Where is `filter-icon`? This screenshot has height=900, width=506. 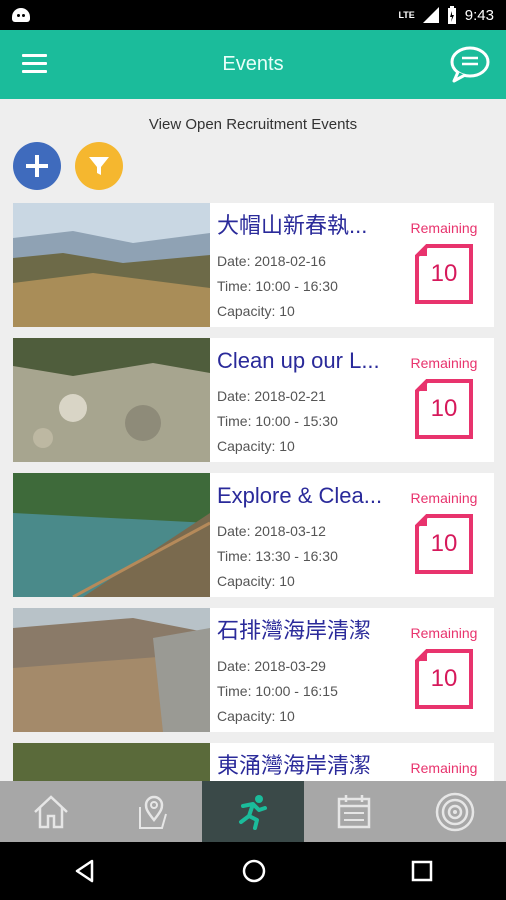 filter-icon is located at coordinates (99, 166).